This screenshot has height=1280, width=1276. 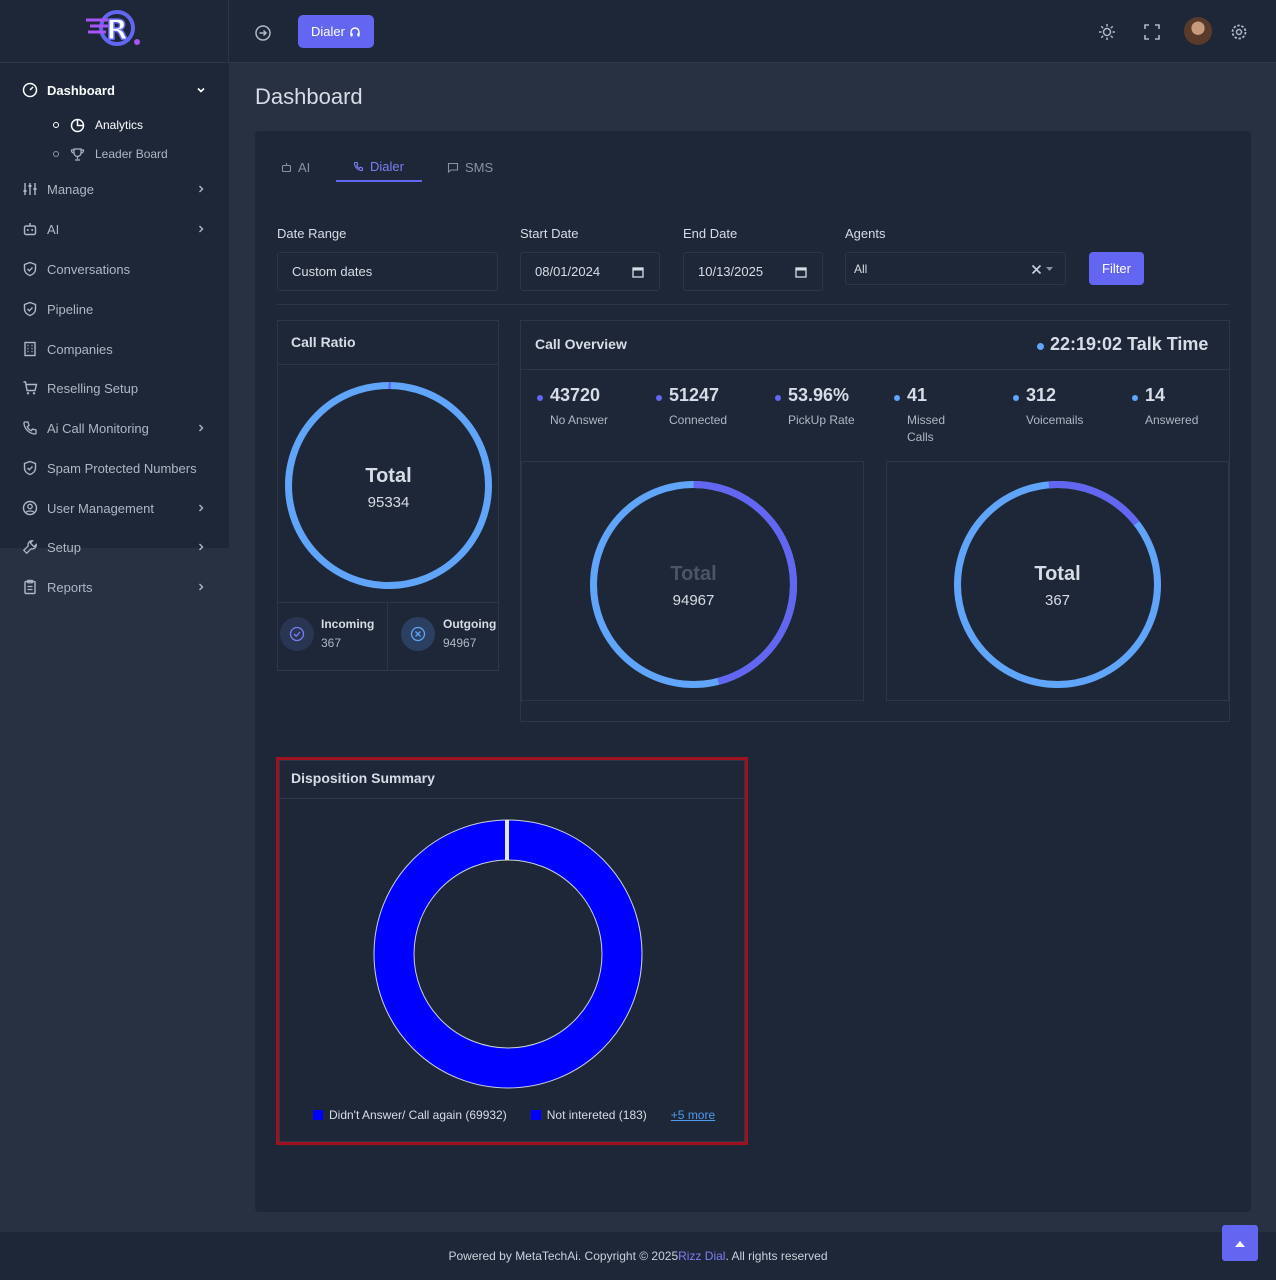 What do you see at coordinates (389, 502) in the screenshot?
I see `donut-total-value: 95334` at bounding box center [389, 502].